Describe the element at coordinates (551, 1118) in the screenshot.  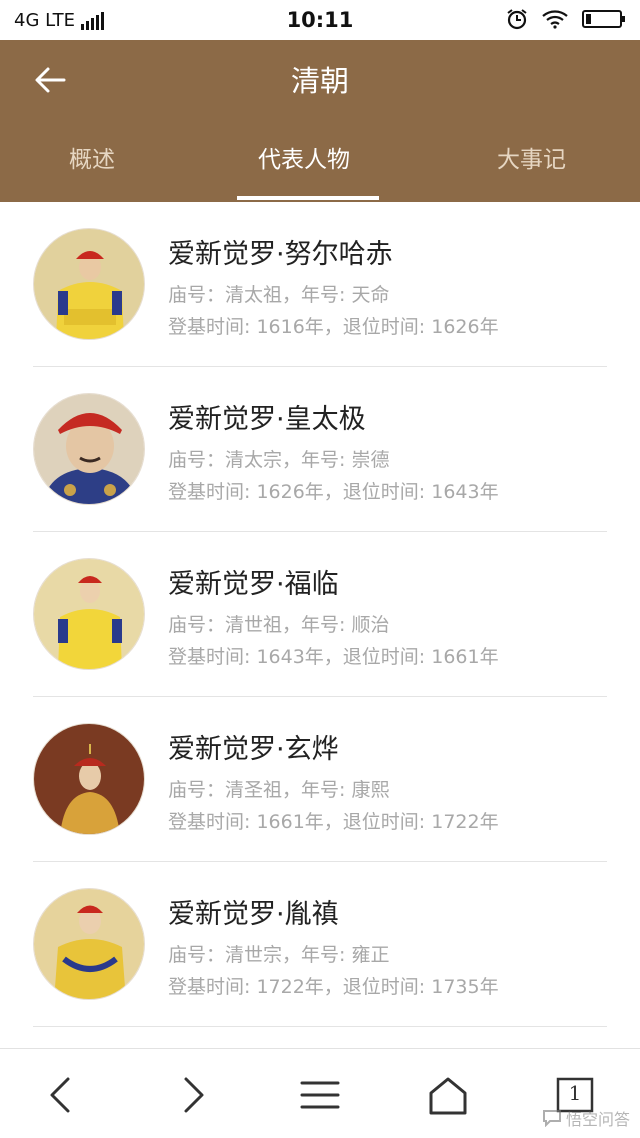
I see `chat-bubble-icon` at that location.